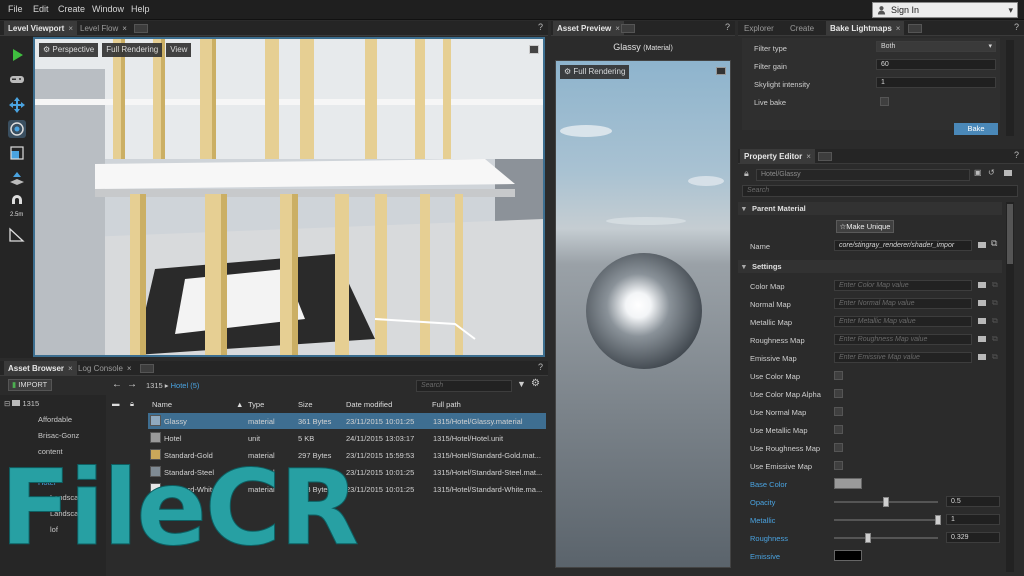 The image size is (1024, 576). I want to click on asset-search-input: Search, so click(464, 386).